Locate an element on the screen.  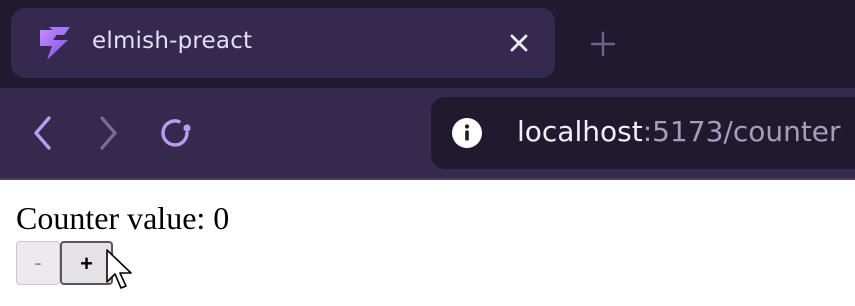
chevron-right-icon is located at coordinates (109, 133).